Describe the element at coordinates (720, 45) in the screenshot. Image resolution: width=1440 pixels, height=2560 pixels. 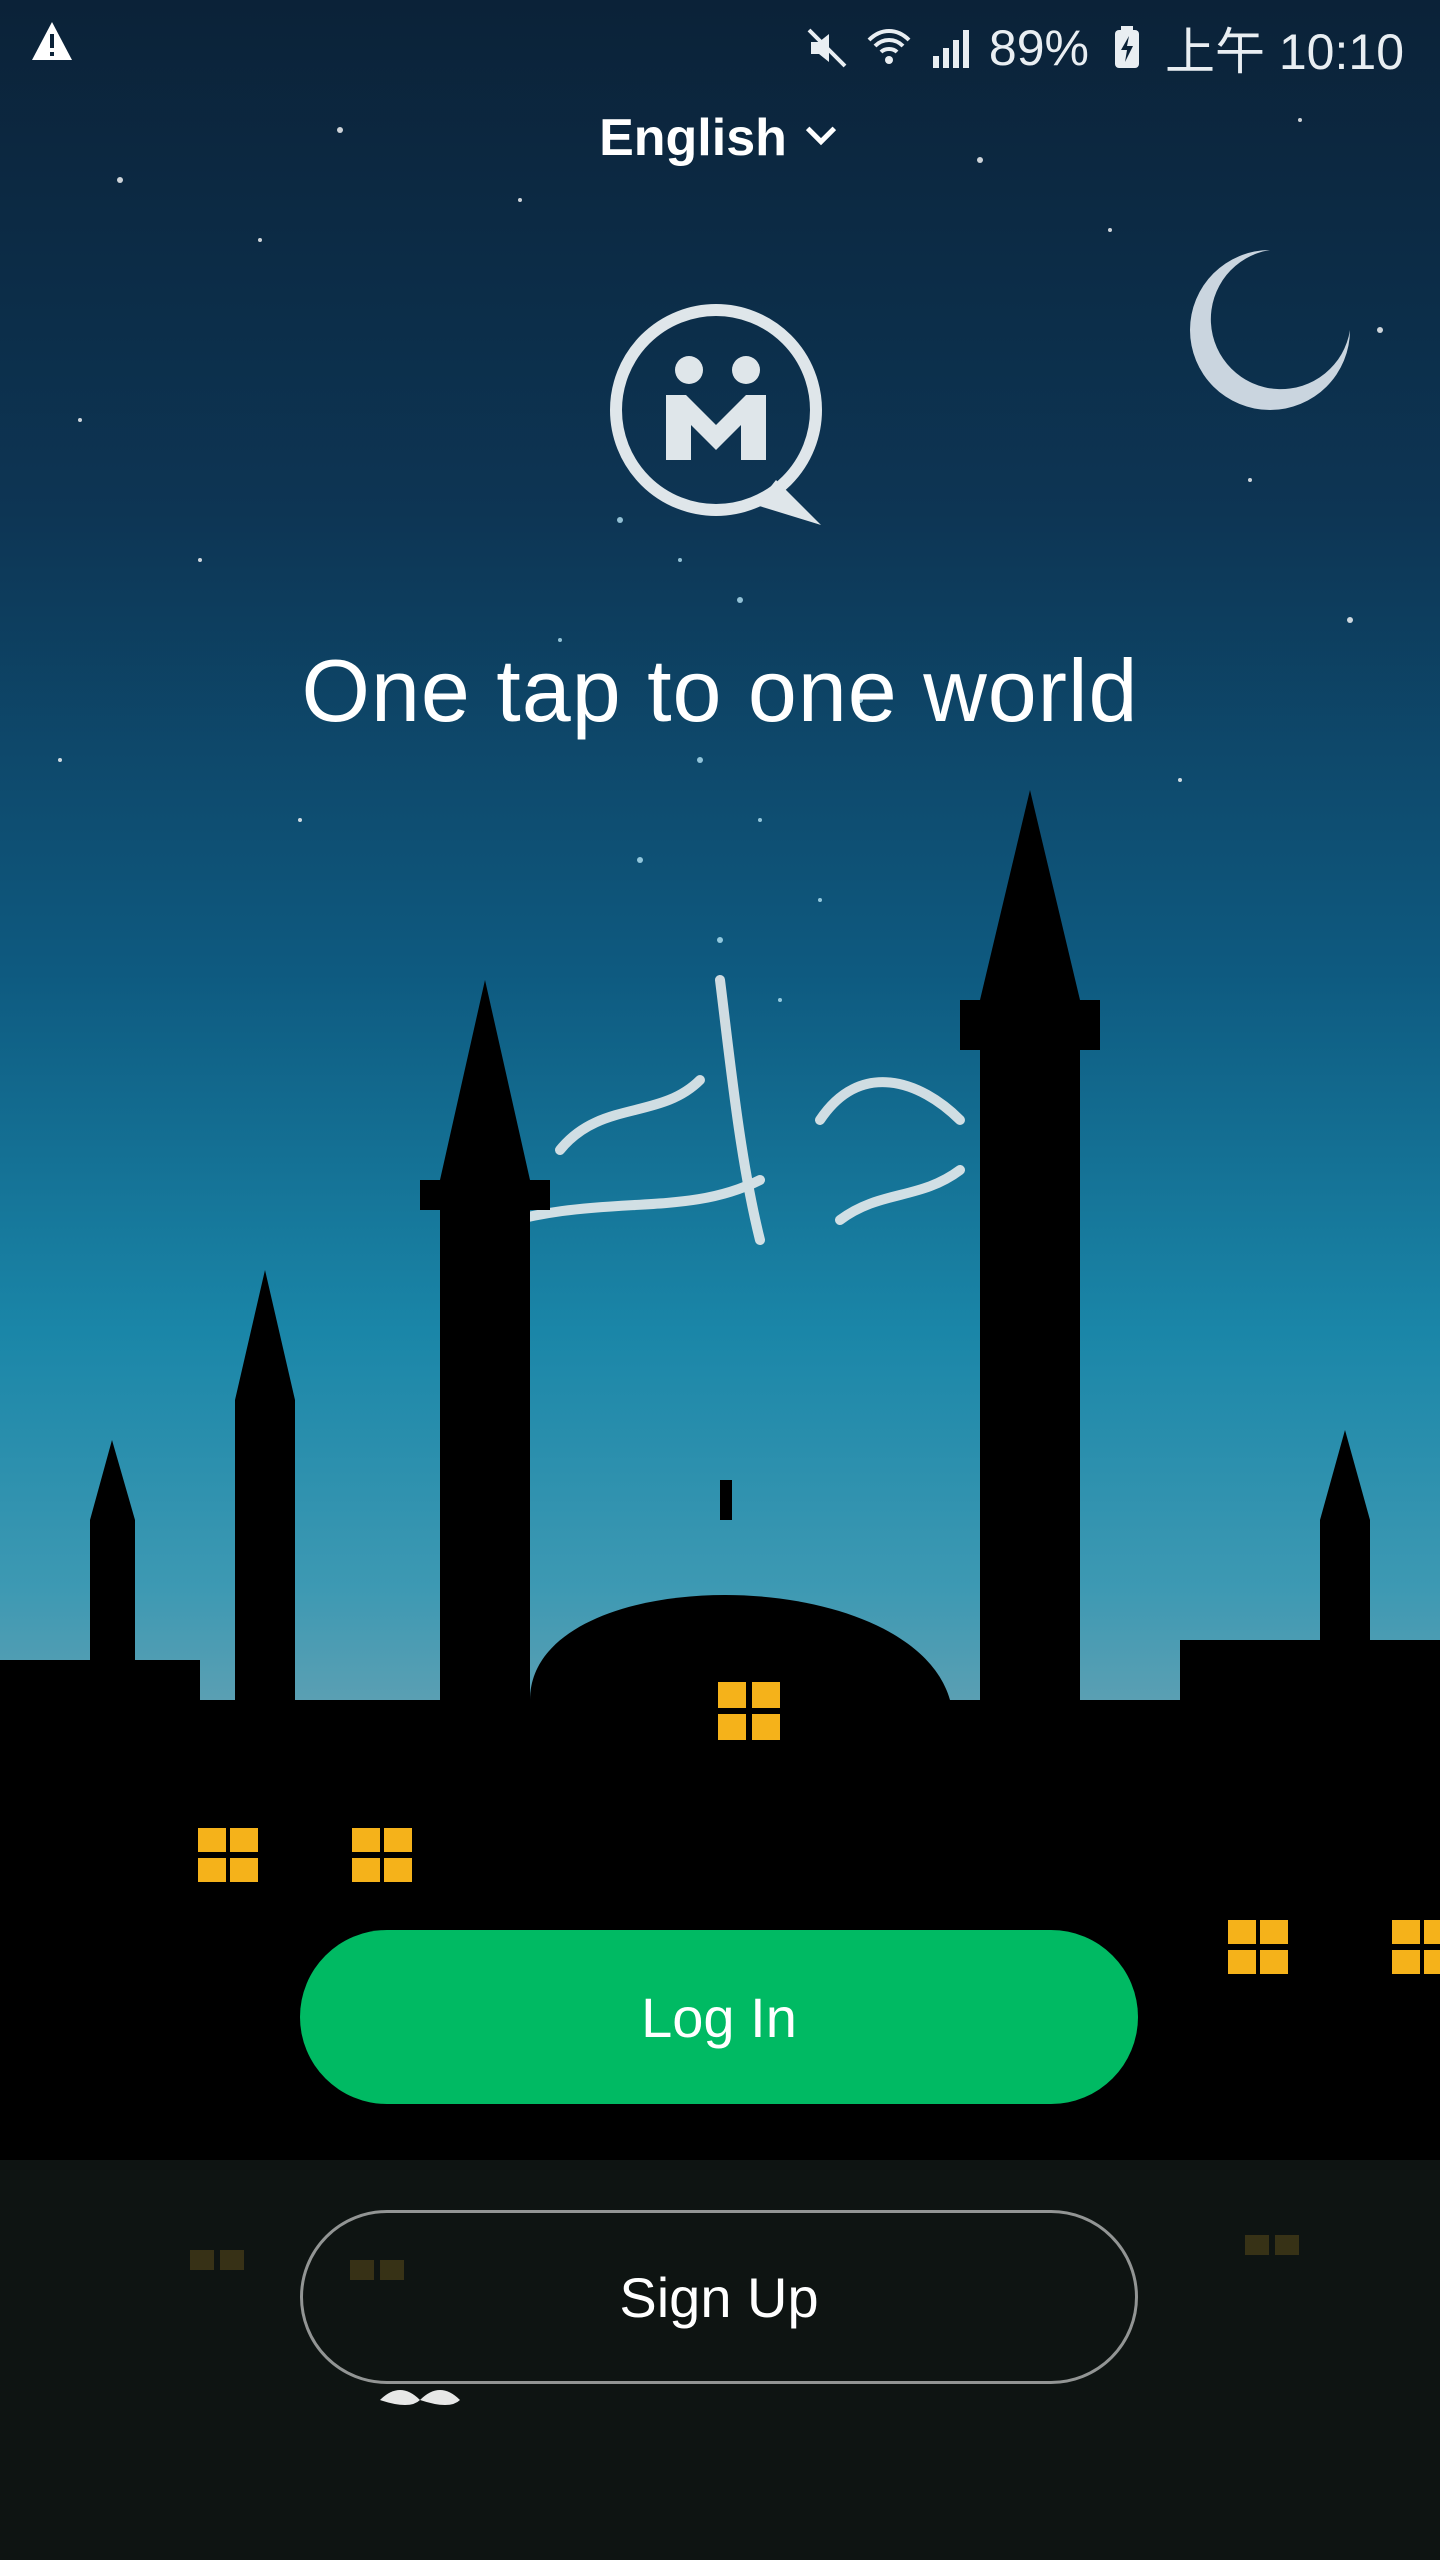
I see `status-bar: 89% 上午 10:10` at that location.